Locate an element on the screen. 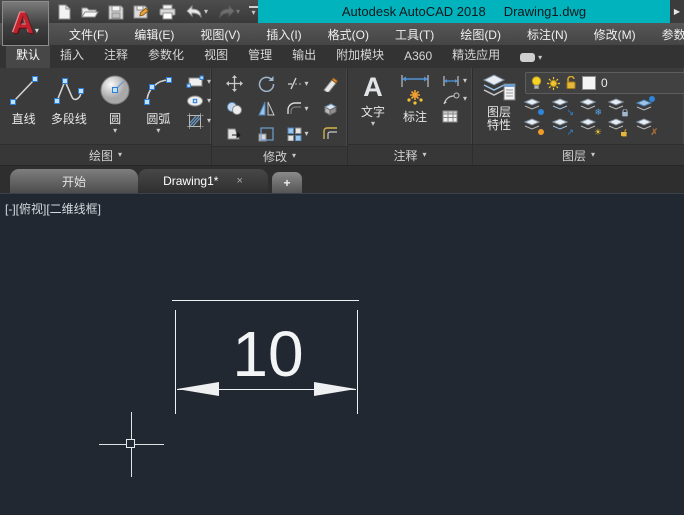 This screenshot has height=515, width=684. circle-button: 圆 ▾ is located at coordinates (114, 106).